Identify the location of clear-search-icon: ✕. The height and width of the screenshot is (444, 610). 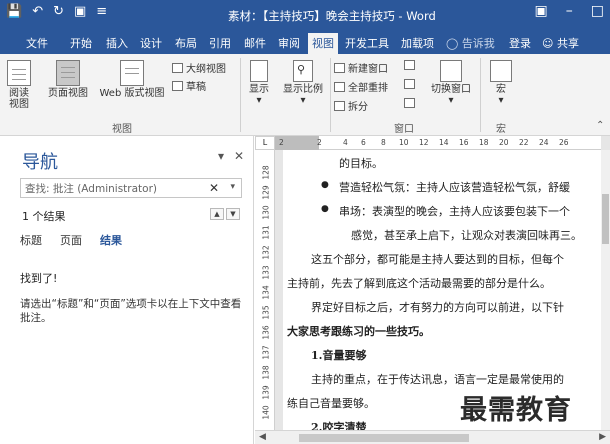
(214, 188).